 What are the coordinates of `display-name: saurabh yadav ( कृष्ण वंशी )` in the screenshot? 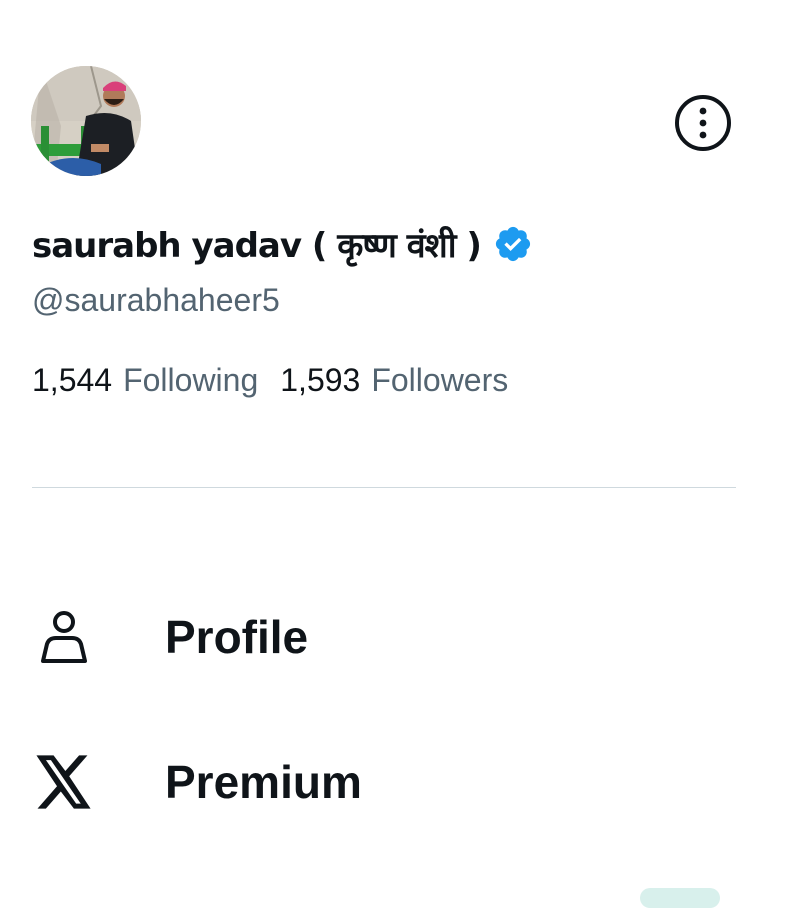 It's located at (257, 244).